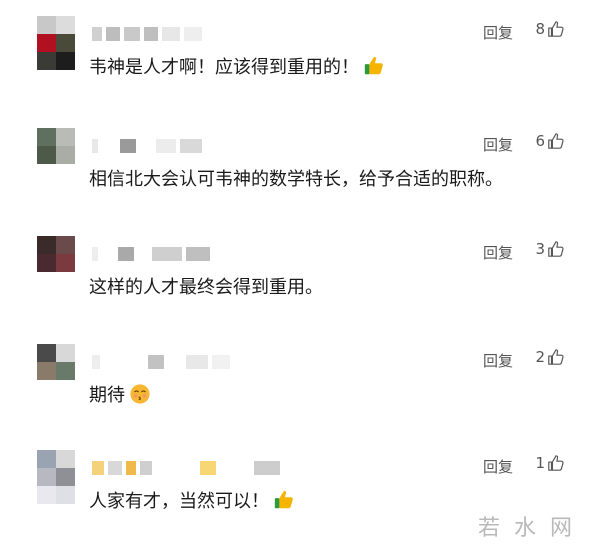  Describe the element at coordinates (540, 29) in the screenshot. I see `like-count: 8` at that location.